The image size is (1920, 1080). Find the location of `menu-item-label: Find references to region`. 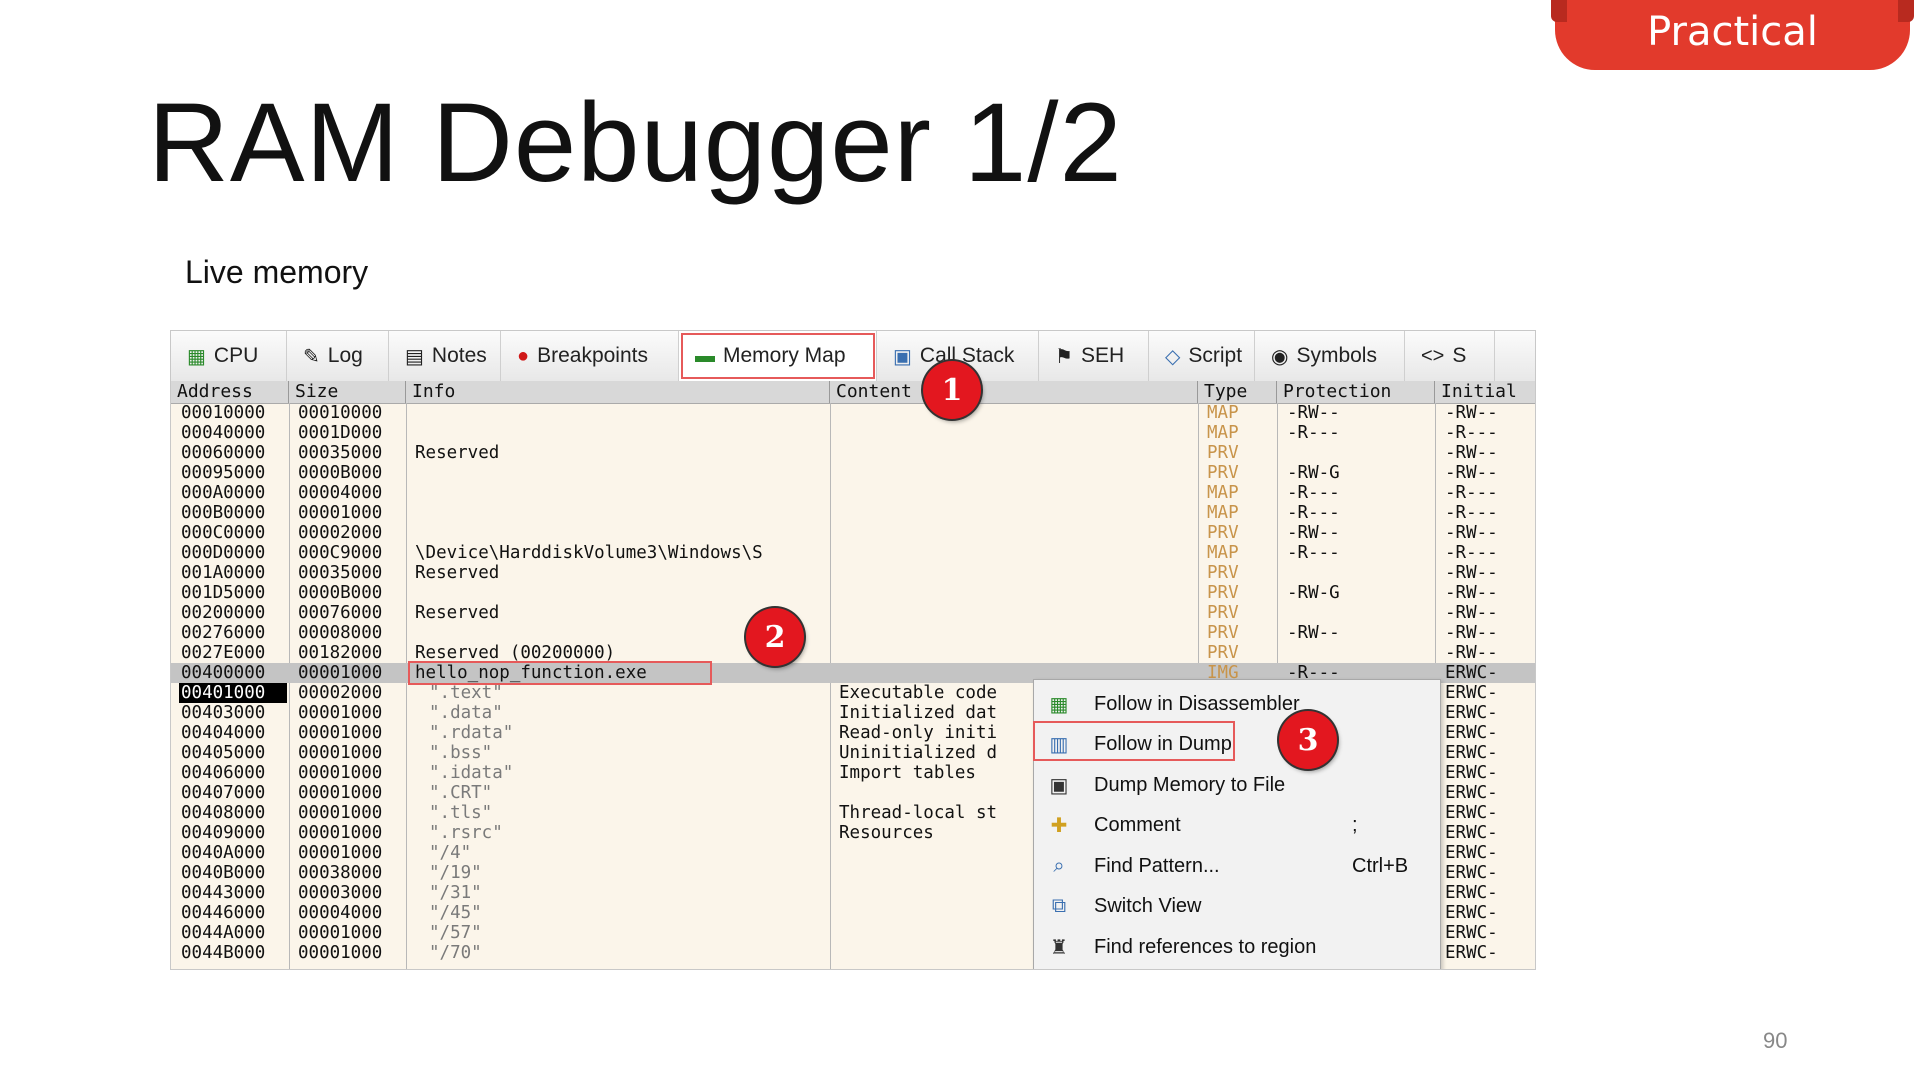

menu-item-label: Find references to region is located at coordinates (1205, 946).